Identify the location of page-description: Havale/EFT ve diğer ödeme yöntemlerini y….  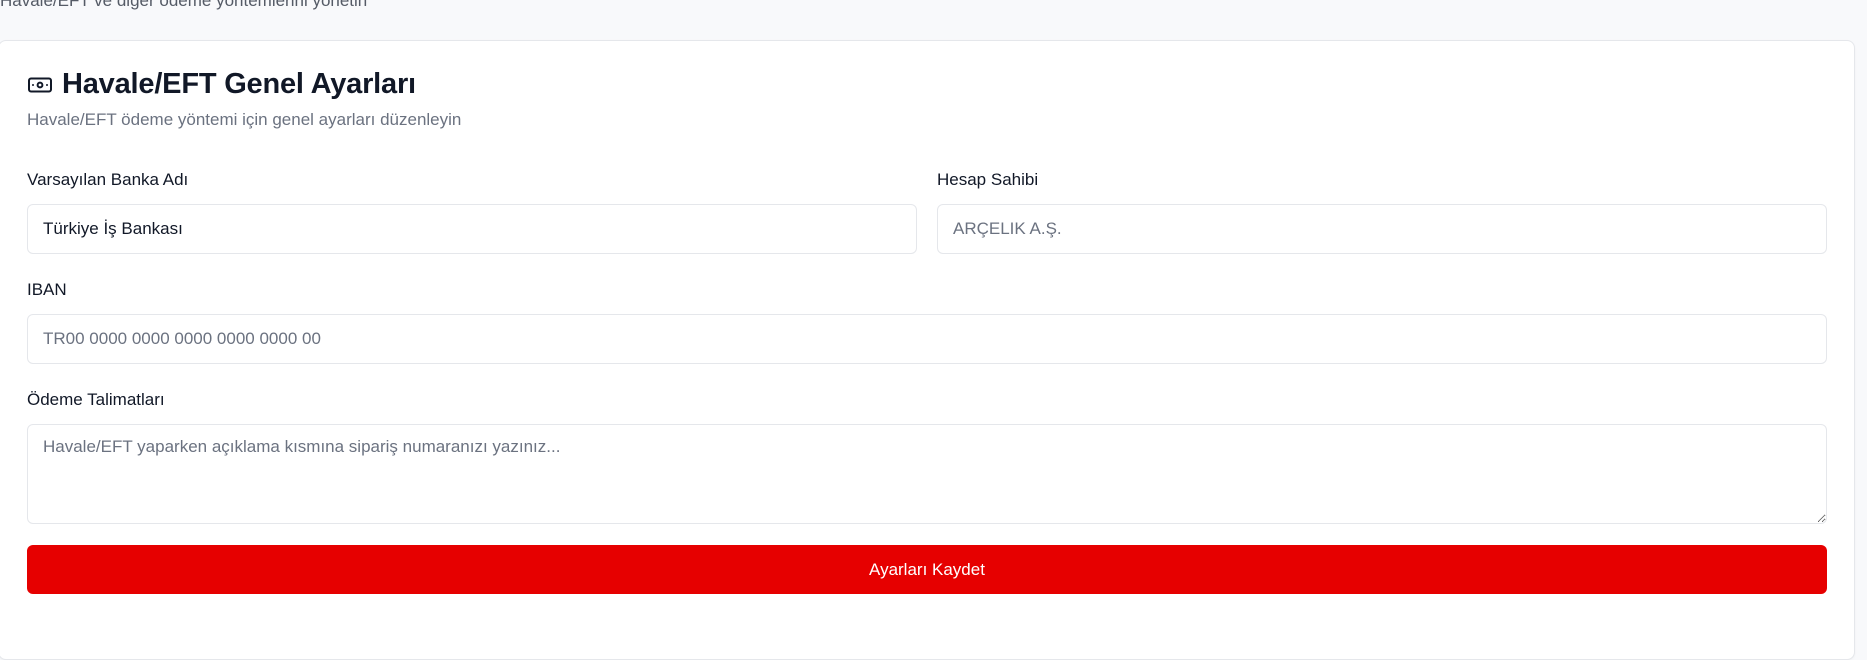
(184, 5).